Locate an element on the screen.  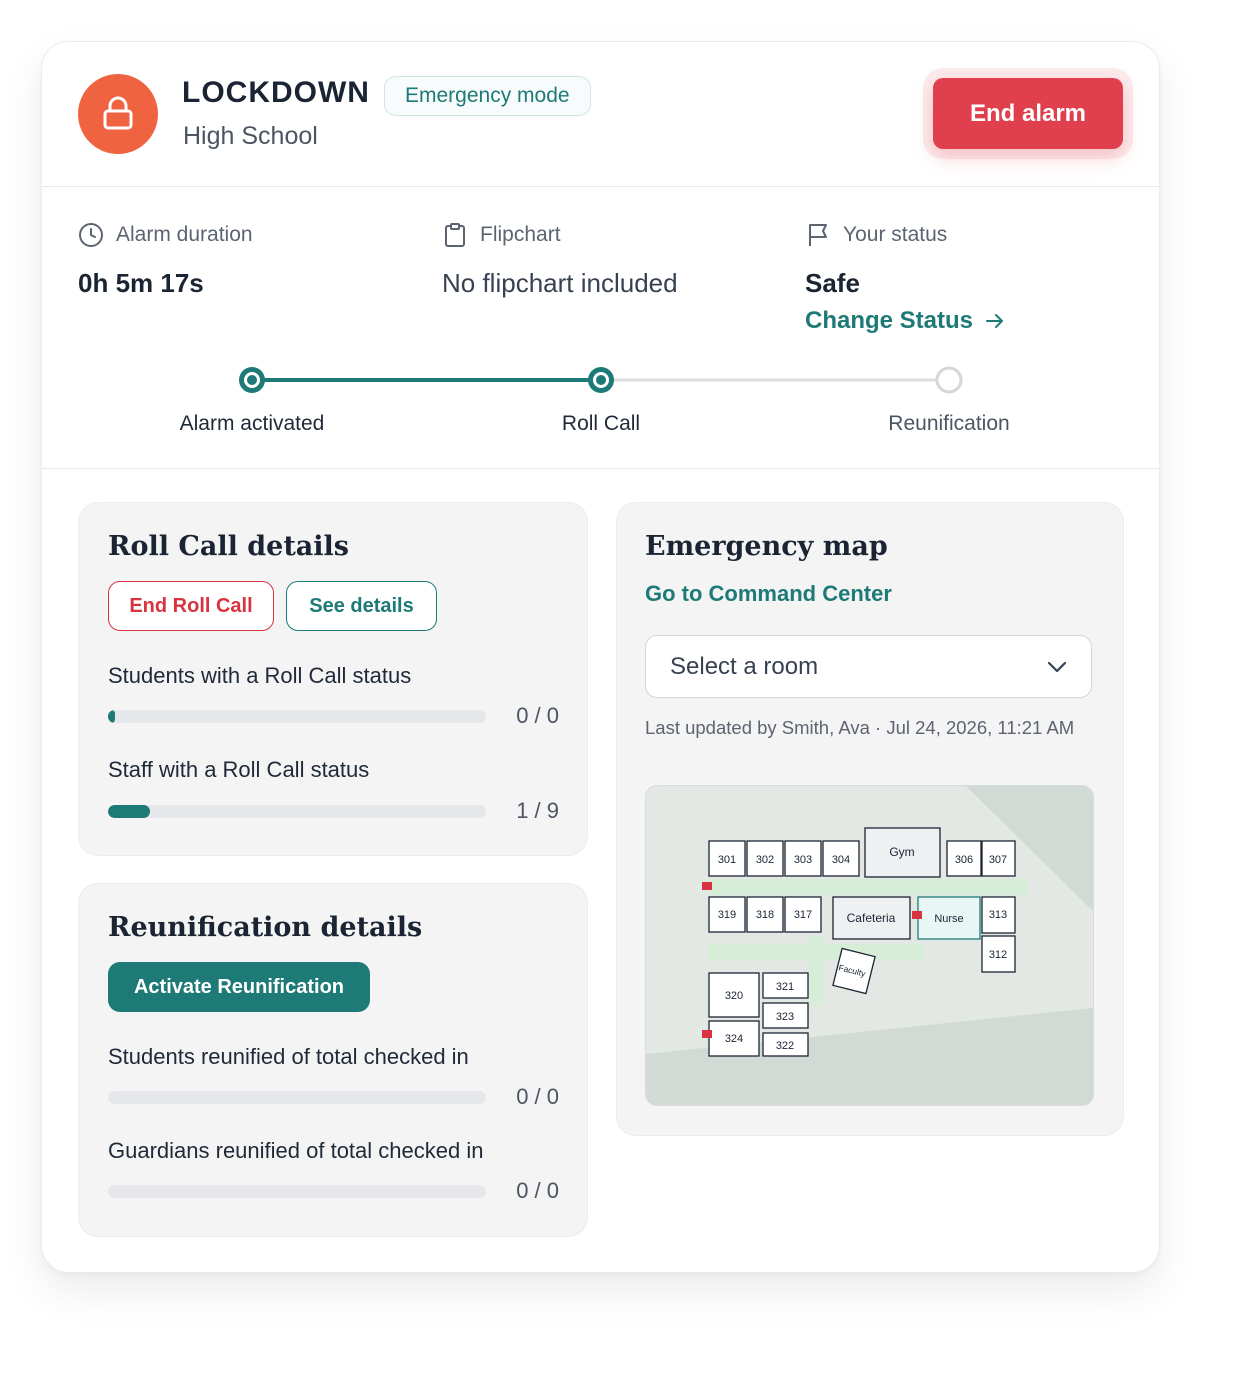
cafeteria-label: Cafeteria is located at coordinates (871, 918).